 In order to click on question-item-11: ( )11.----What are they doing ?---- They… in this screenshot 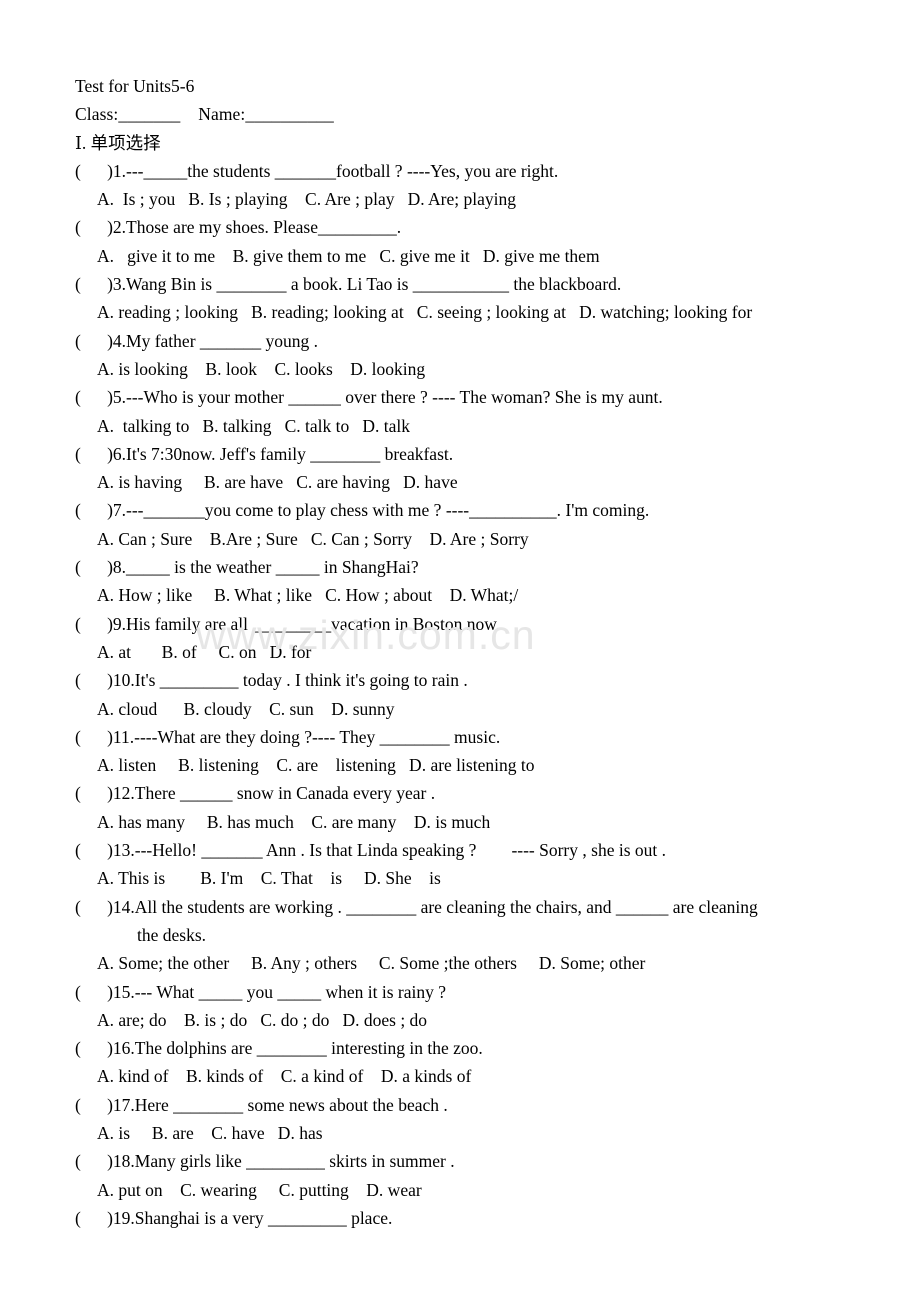, I will do `click(470, 751)`.